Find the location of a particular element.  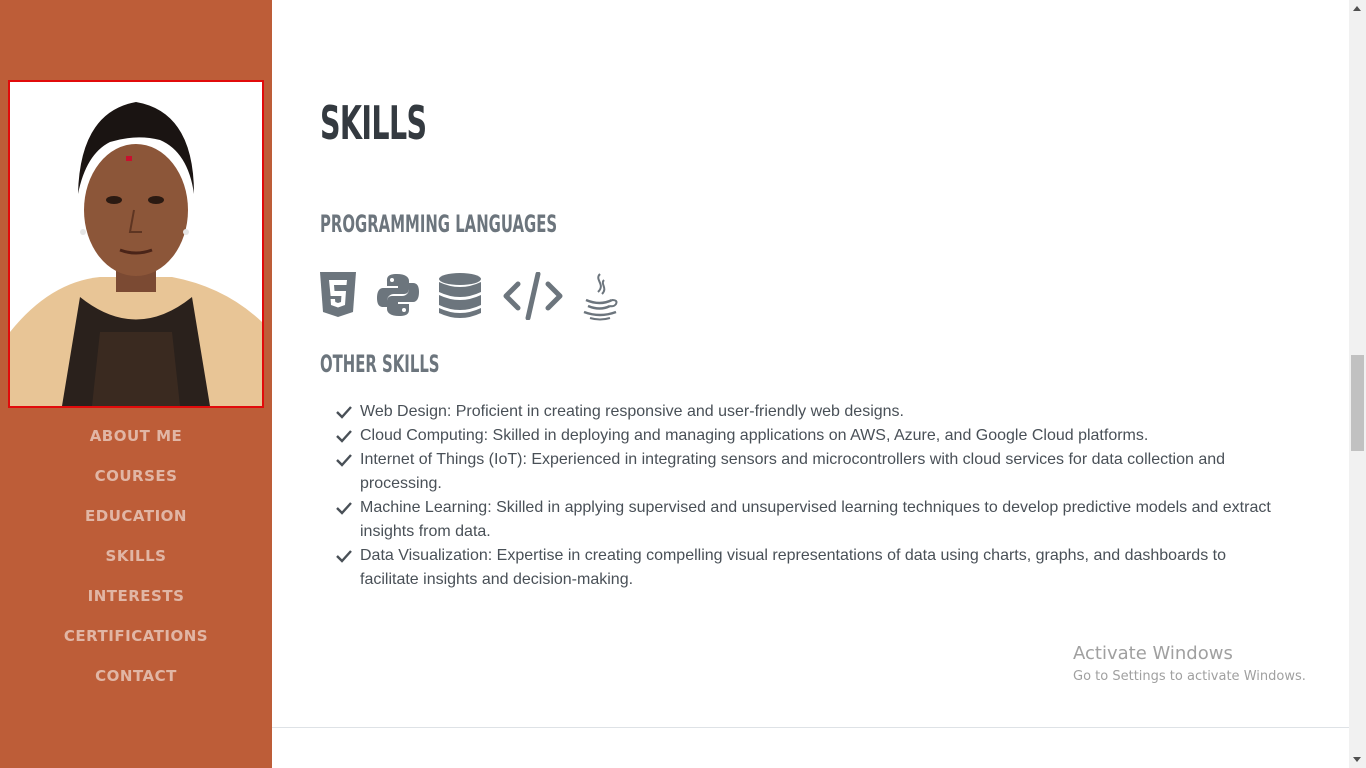

html5-icon is located at coordinates (338, 296).